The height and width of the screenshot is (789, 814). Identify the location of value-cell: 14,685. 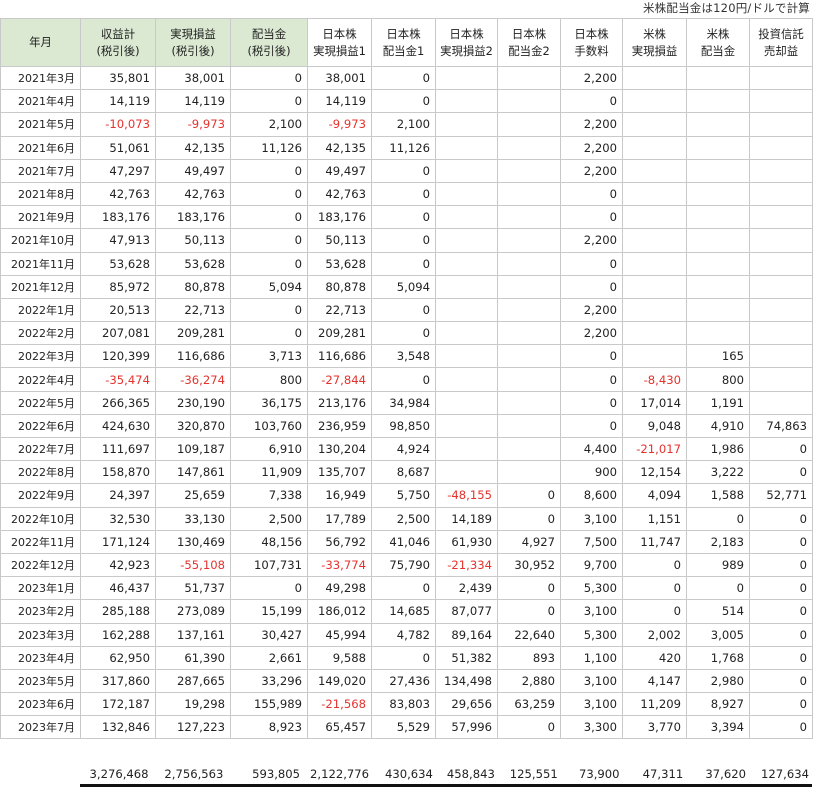
(403, 611).